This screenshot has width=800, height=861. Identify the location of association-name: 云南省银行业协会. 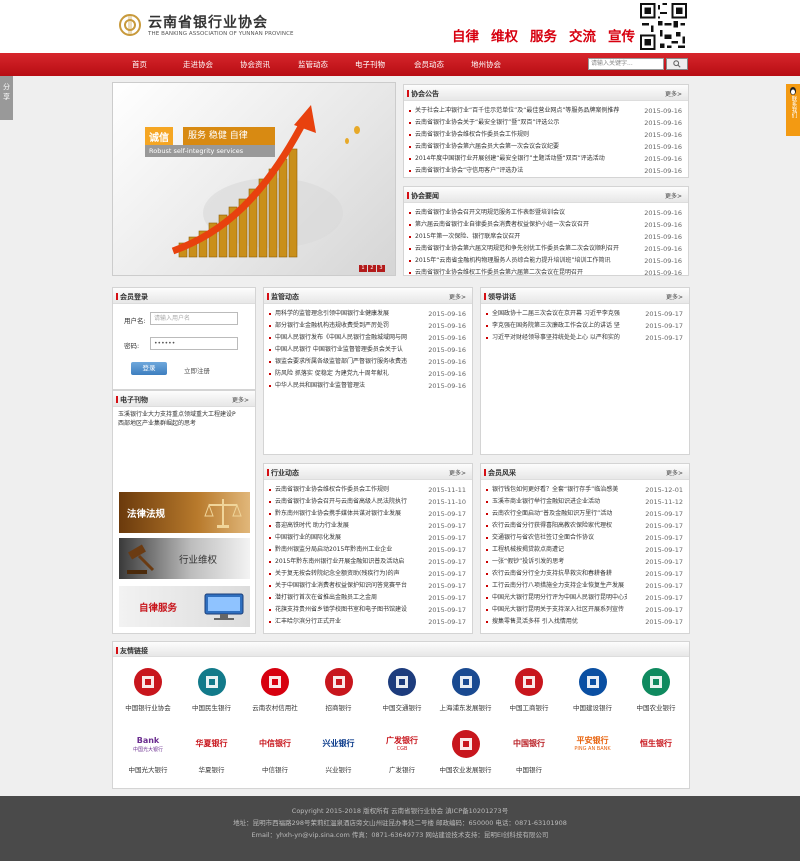
(208, 22).